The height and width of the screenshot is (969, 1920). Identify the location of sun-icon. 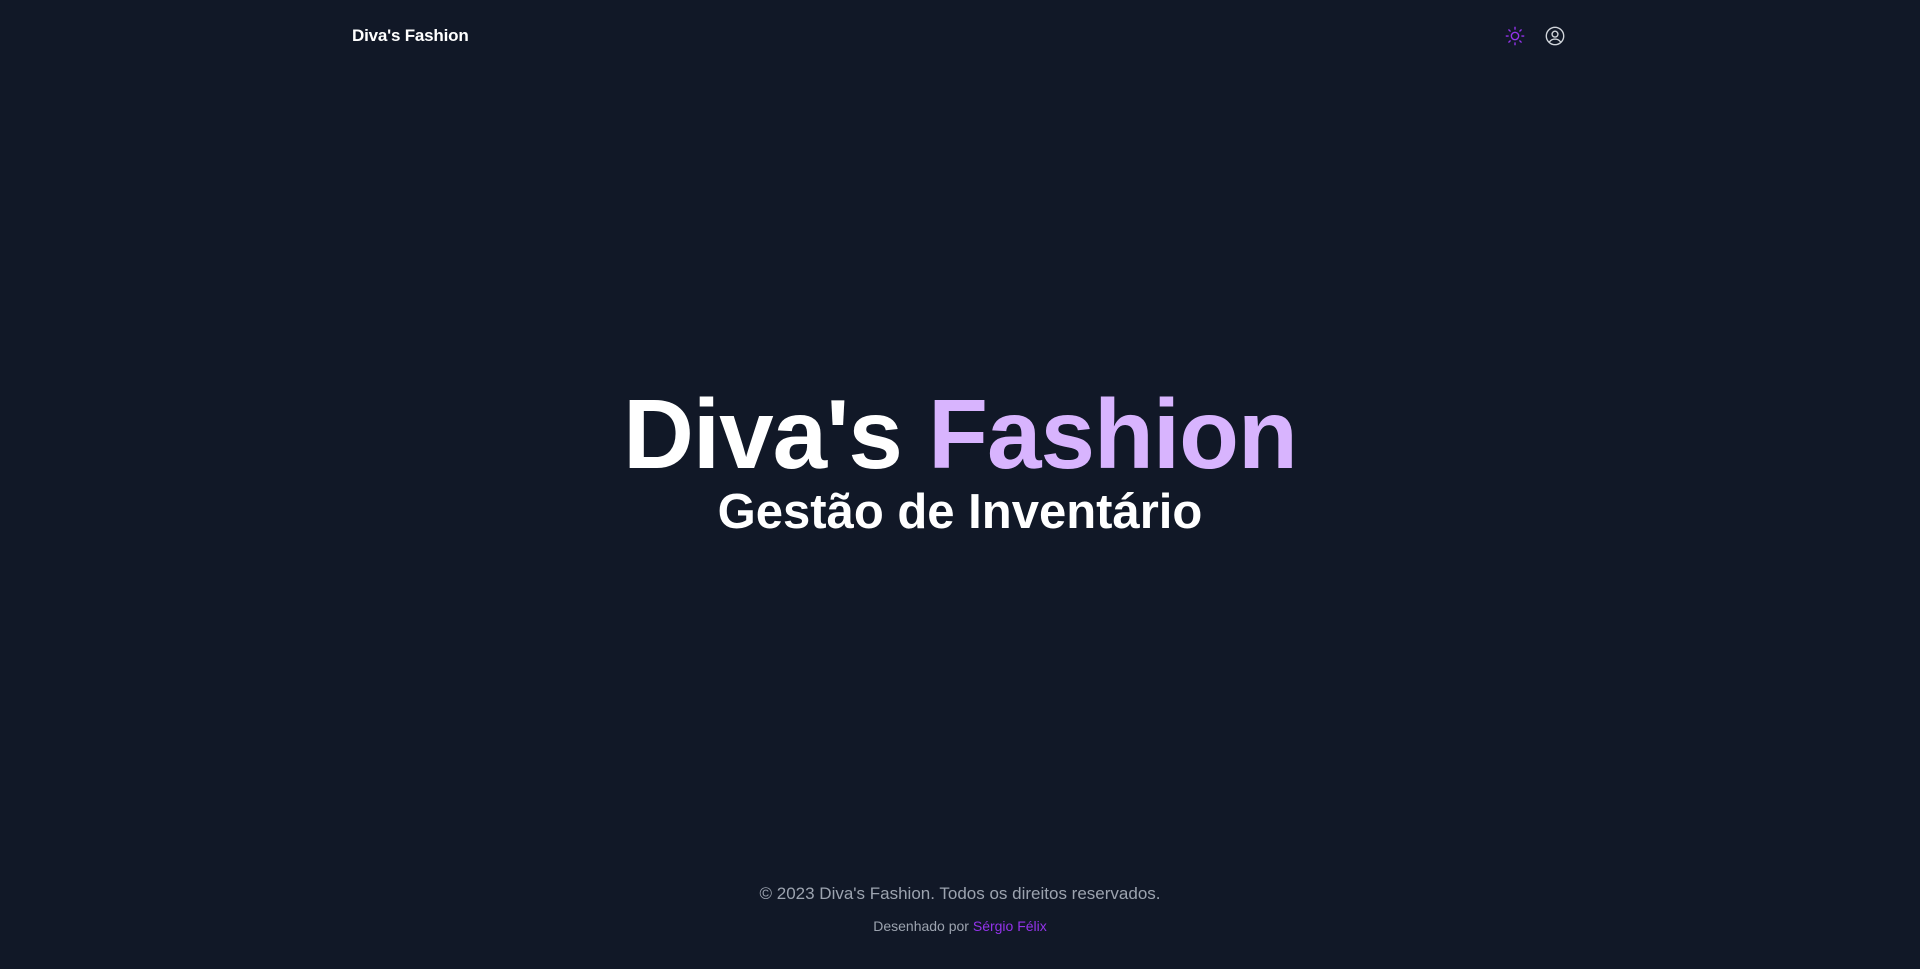
(1515, 36).